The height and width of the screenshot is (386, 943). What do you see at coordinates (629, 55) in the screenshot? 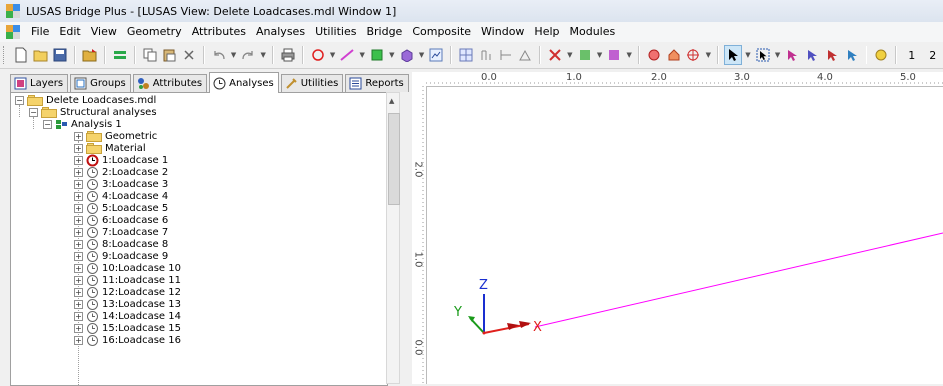
I see `pan-dropdown: ▼` at bounding box center [629, 55].